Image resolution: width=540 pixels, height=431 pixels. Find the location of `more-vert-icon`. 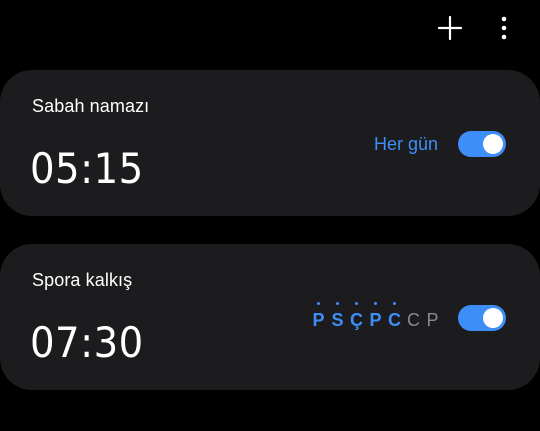

more-vert-icon is located at coordinates (504, 28).